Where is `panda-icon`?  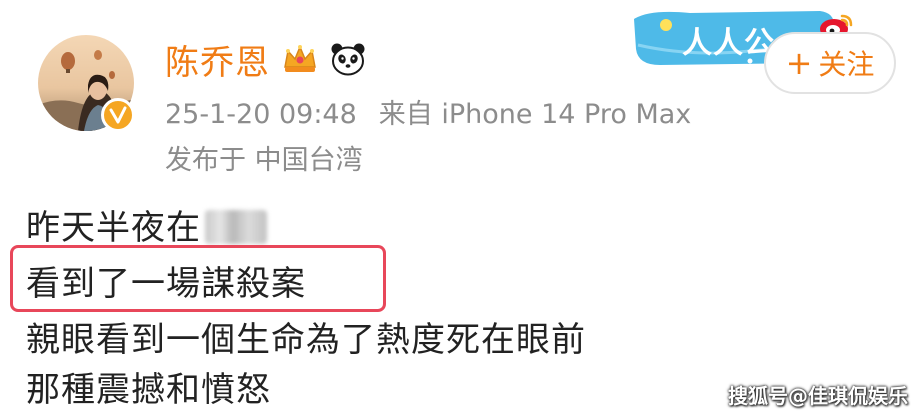 panda-icon is located at coordinates (348, 59).